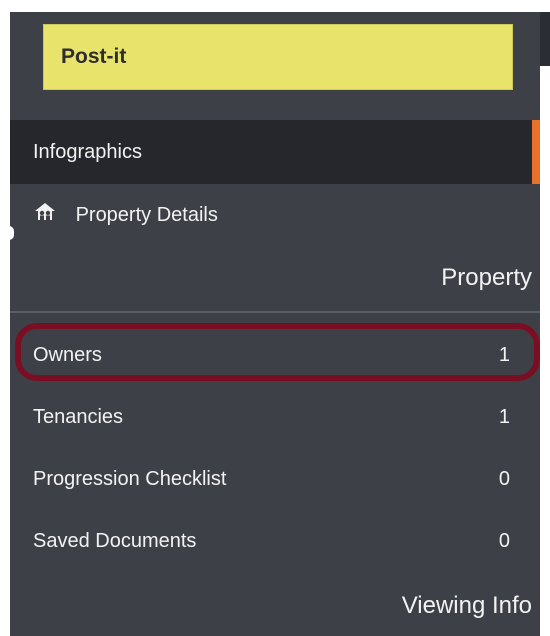  I want to click on active-accent-bar, so click(536, 152).